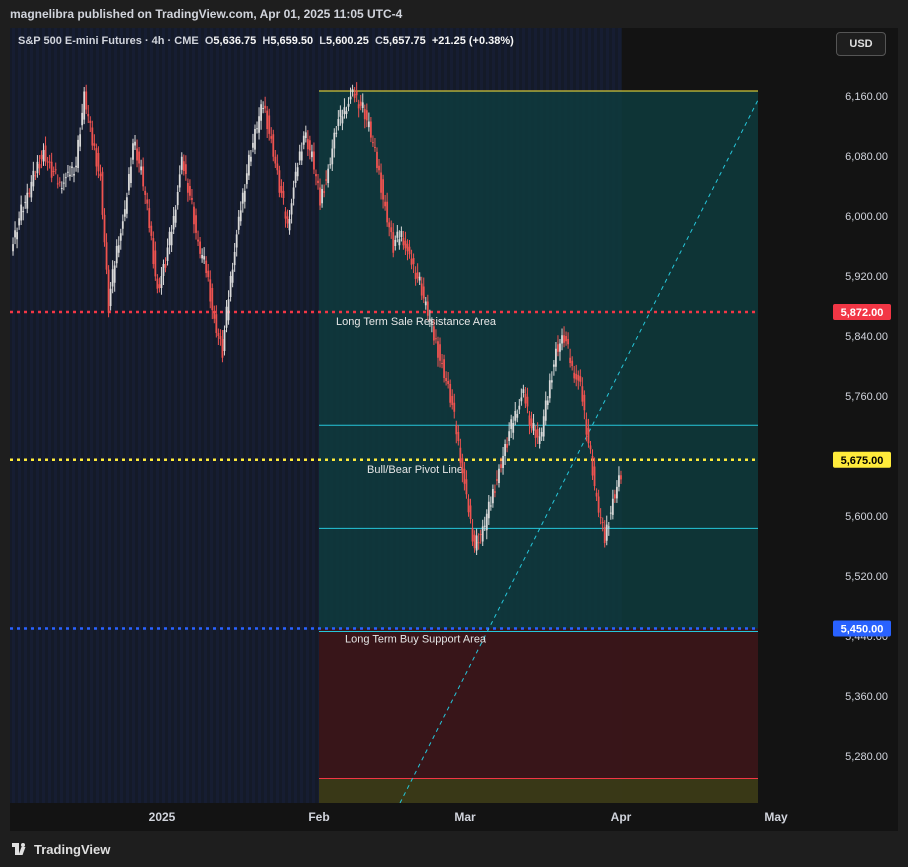 The height and width of the screenshot is (867, 908). Describe the element at coordinates (347, 41) in the screenshot. I see `low-value: 5,600.25` at that location.